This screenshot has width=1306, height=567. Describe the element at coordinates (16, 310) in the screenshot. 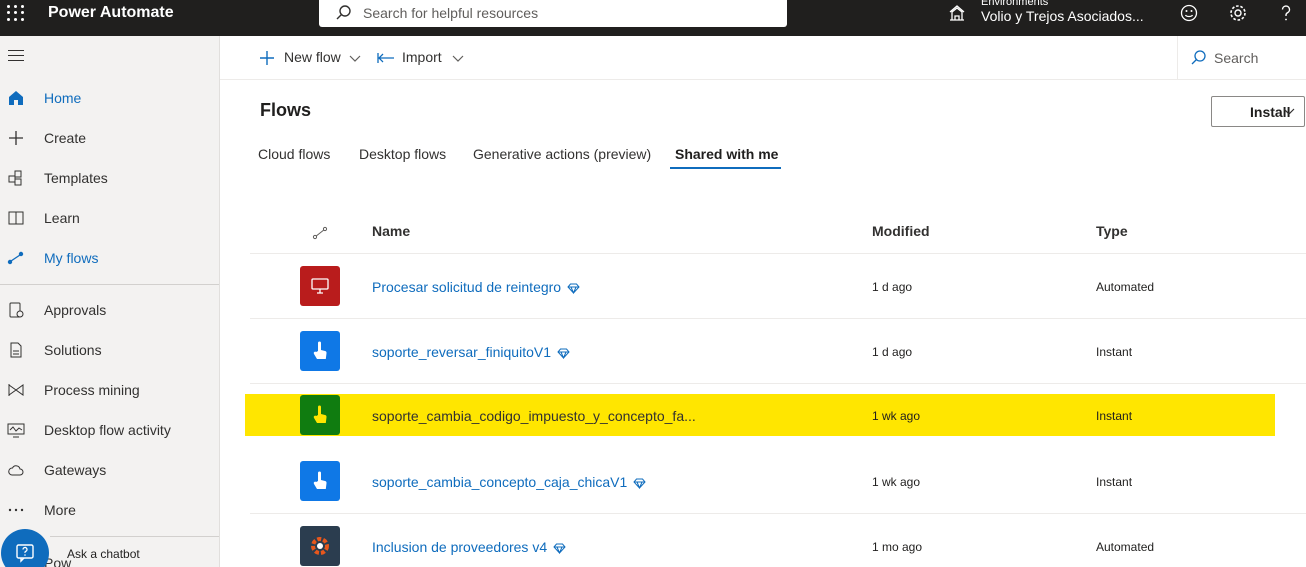

I see `approvals-icon` at that location.